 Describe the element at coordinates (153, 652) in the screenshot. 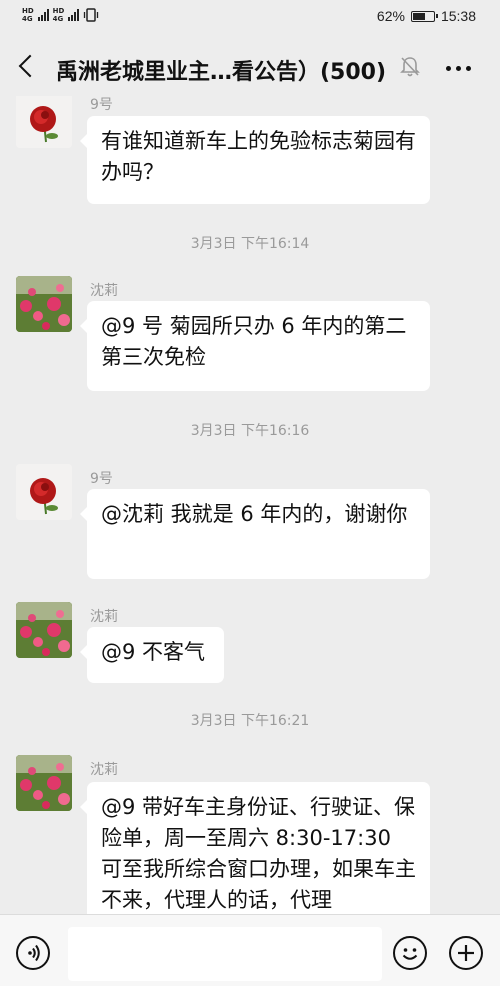

I see `message-text: @9 不客气` at that location.